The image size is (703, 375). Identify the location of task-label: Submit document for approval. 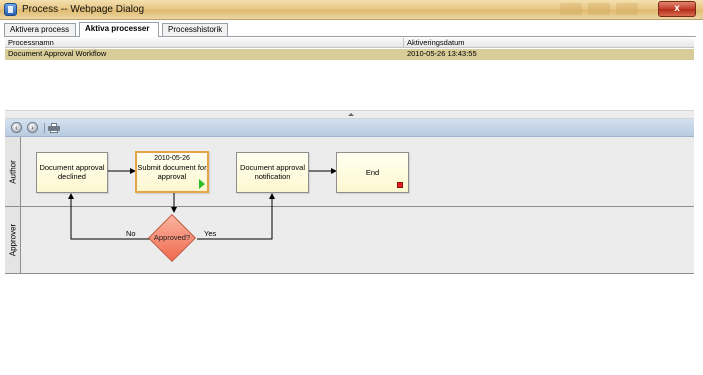
(172, 172).